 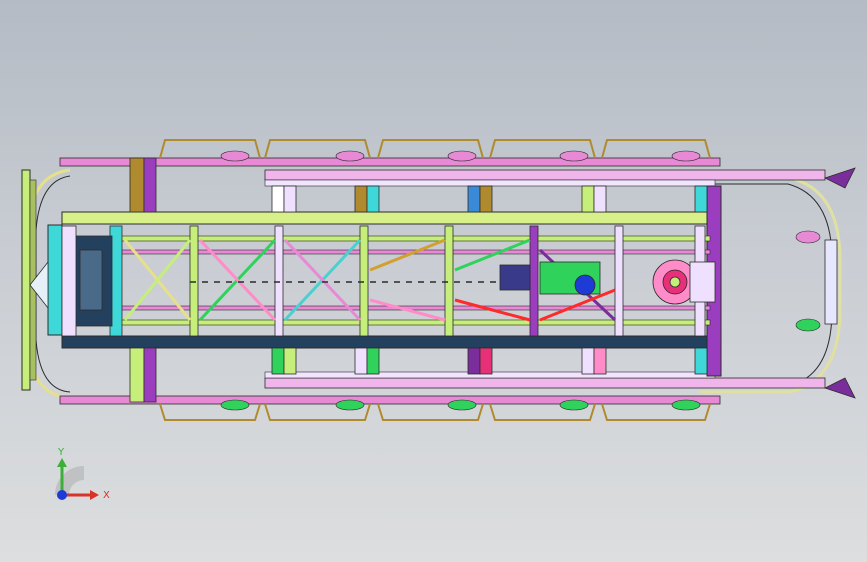 What do you see at coordinates (390, 162) in the screenshot?
I see `top-rail-outer` at bounding box center [390, 162].